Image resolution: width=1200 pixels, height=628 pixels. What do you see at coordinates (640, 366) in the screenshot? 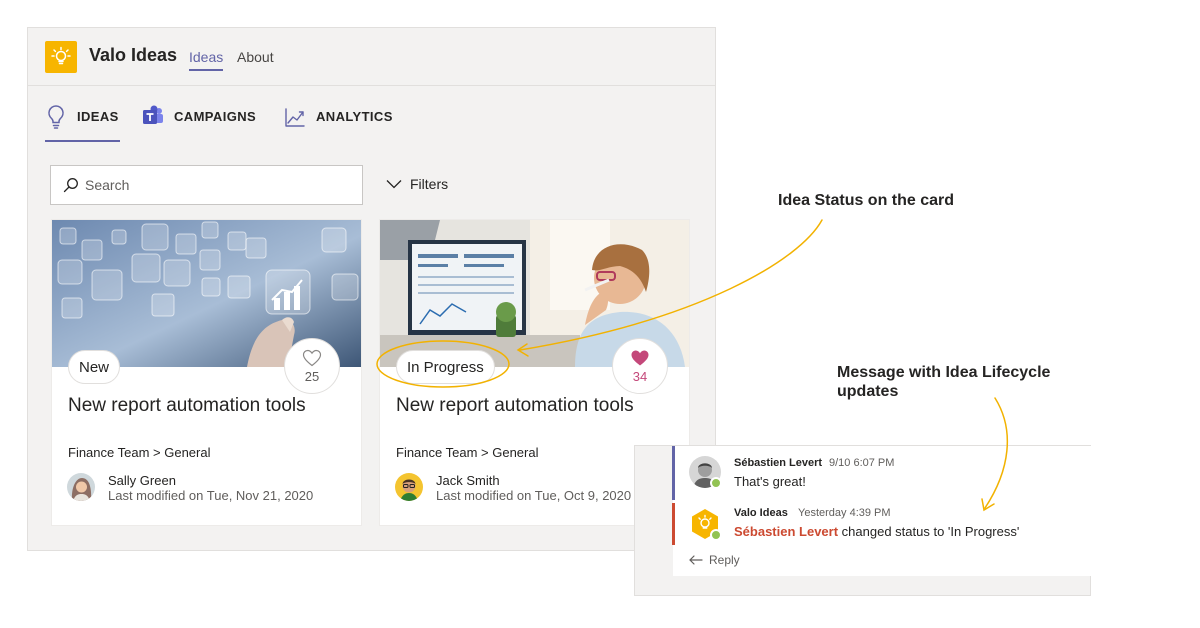
I see `like-button: 34` at bounding box center [640, 366].